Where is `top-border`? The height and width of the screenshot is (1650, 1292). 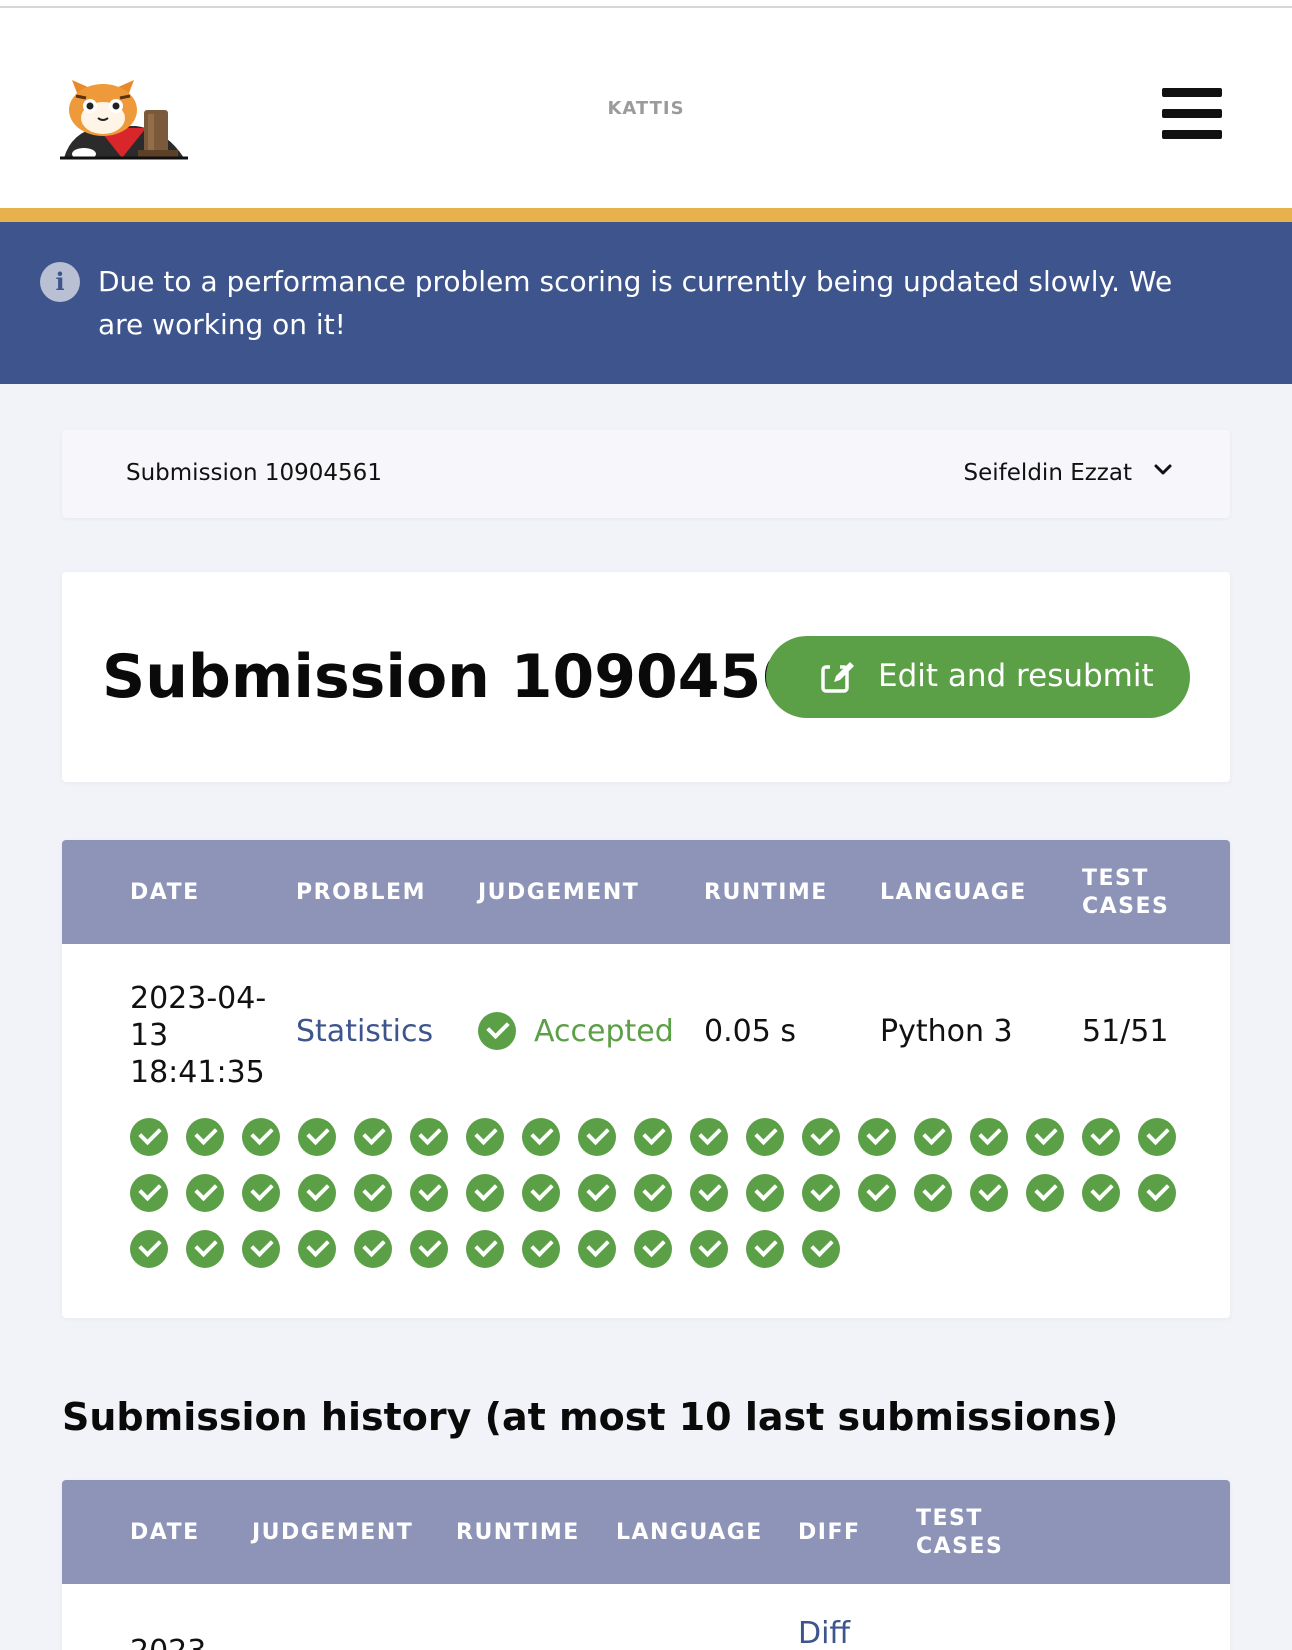
top-border is located at coordinates (646, 4).